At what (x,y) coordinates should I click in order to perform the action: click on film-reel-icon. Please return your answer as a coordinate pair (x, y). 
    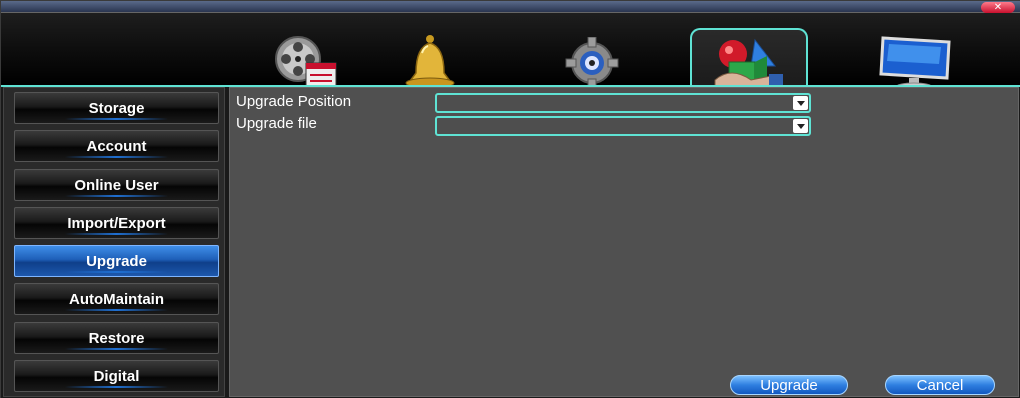
    Looking at the image, I should click on (306, 62).